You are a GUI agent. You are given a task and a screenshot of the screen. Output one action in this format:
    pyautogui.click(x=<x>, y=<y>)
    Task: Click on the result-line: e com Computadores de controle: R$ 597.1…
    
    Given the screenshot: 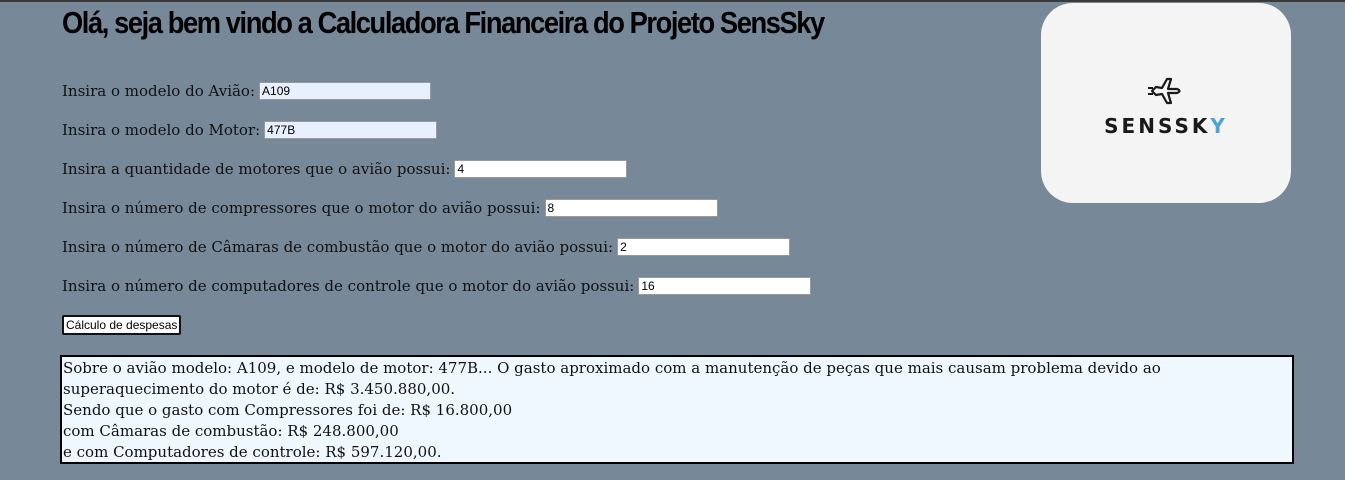 What is the action you would take?
    pyautogui.click(x=252, y=452)
    